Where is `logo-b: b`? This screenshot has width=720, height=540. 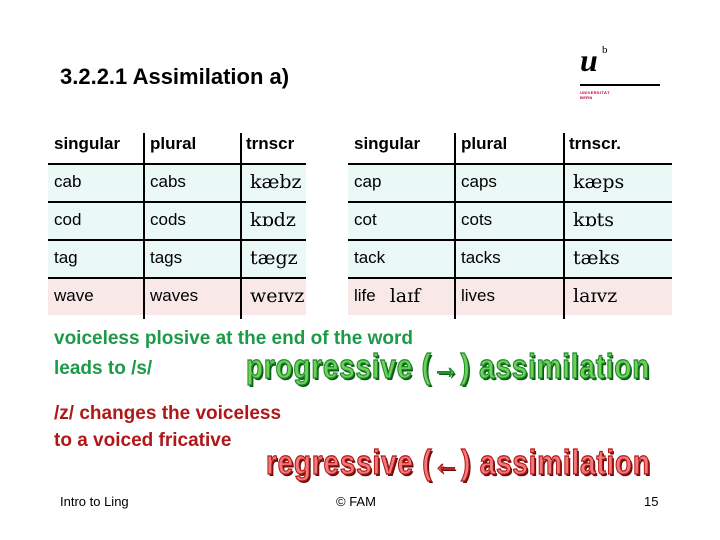
logo-b: b is located at coordinates (605, 50).